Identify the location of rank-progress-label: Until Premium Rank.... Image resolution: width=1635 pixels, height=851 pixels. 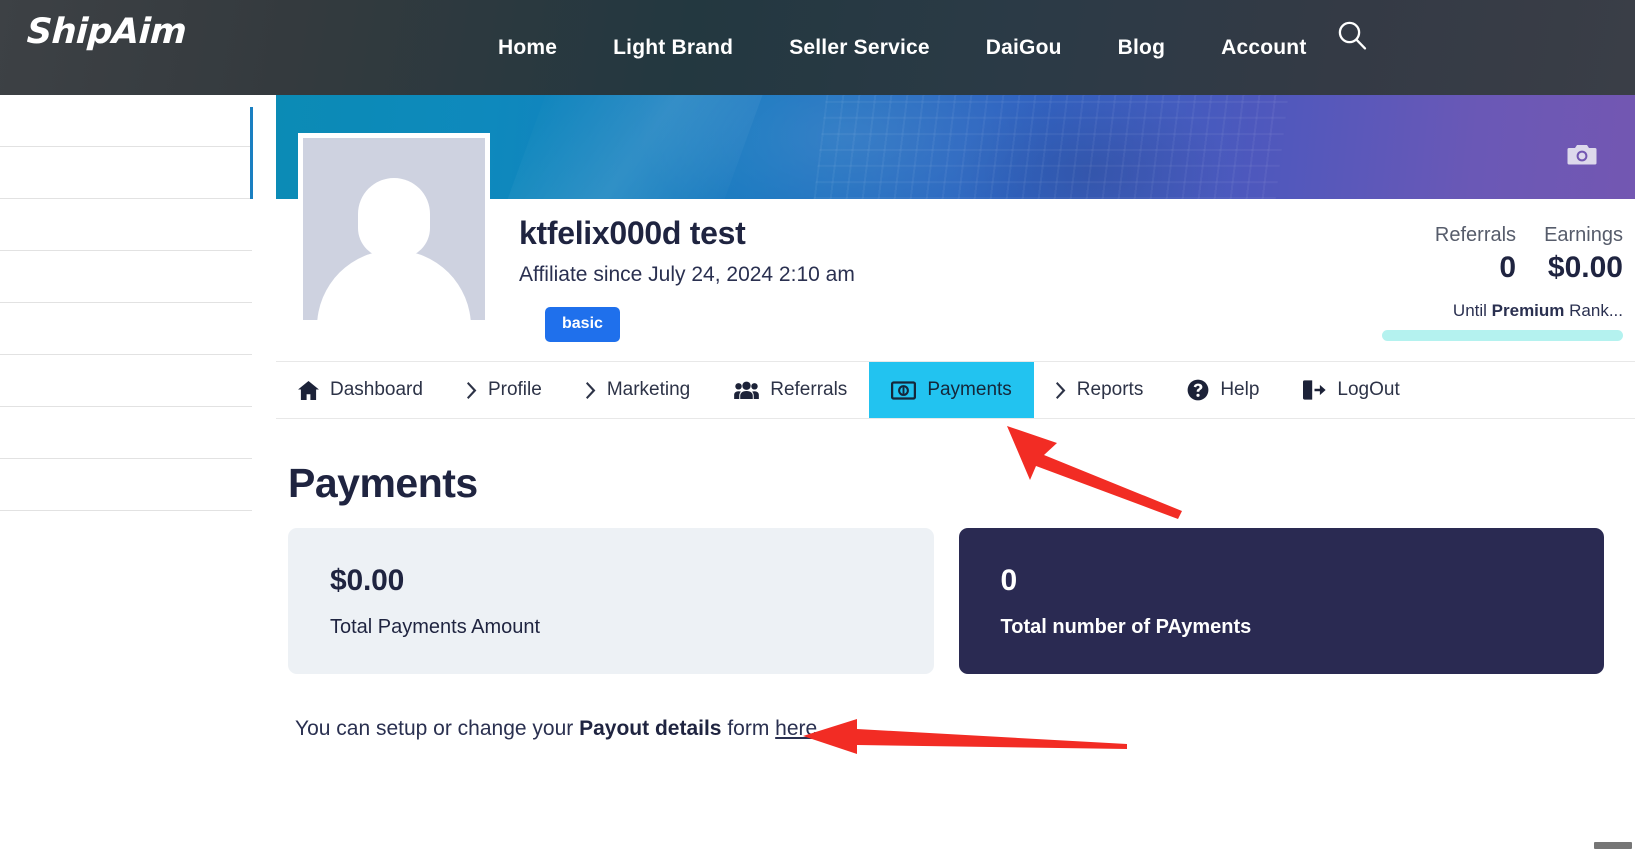
(1502, 311).